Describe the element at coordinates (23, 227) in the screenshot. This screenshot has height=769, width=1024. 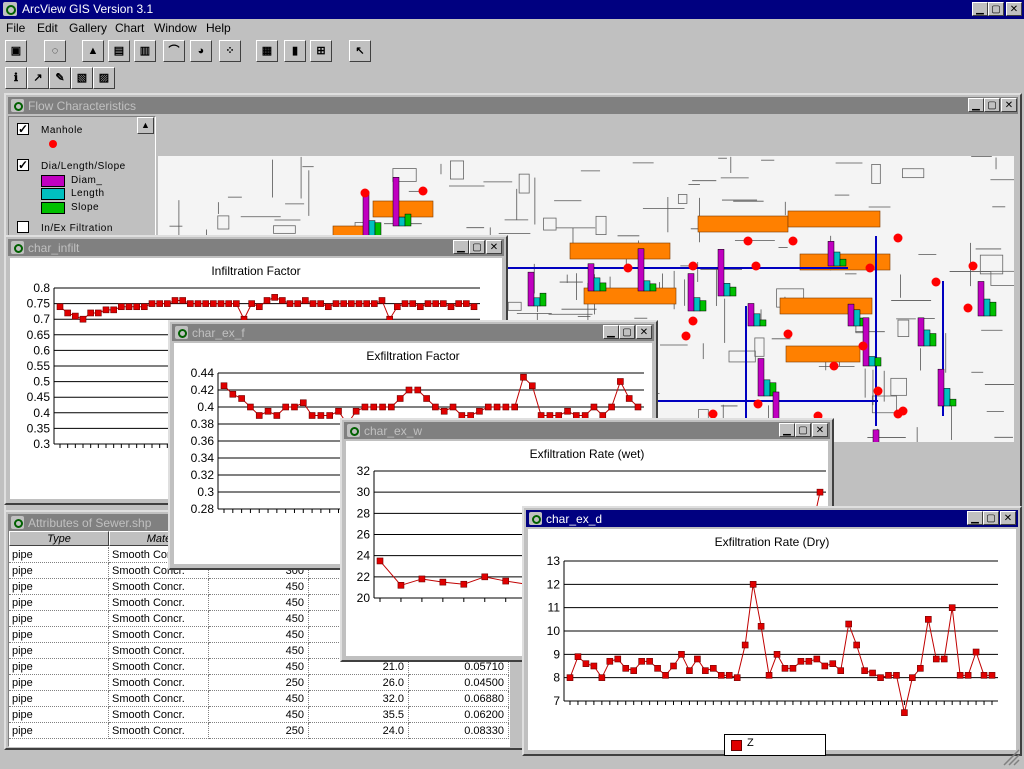
I see `inex-checkbox` at that location.